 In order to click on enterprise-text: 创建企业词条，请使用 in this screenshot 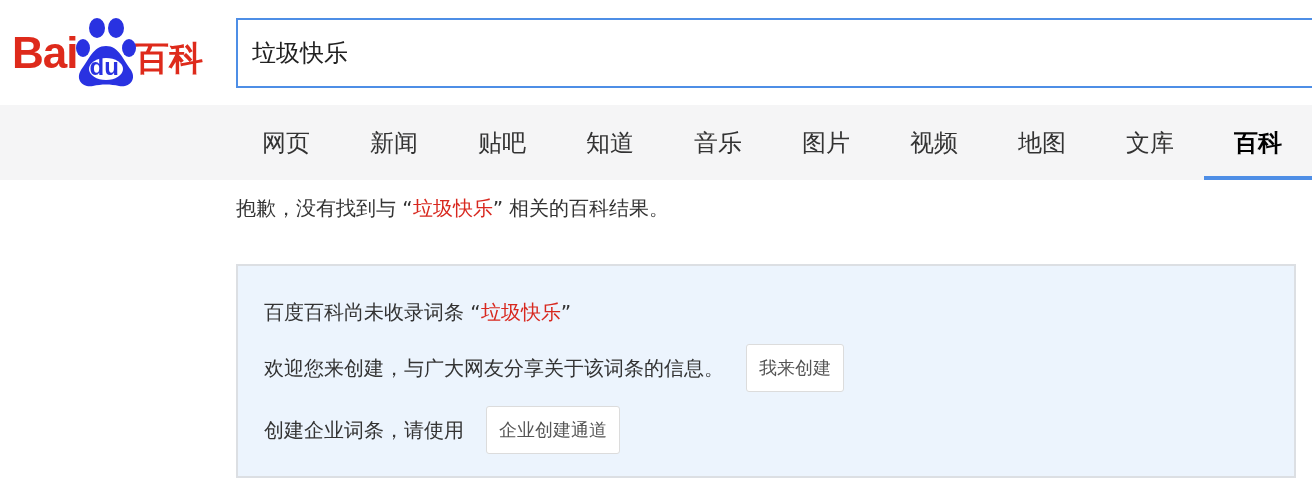, I will do `click(364, 430)`.